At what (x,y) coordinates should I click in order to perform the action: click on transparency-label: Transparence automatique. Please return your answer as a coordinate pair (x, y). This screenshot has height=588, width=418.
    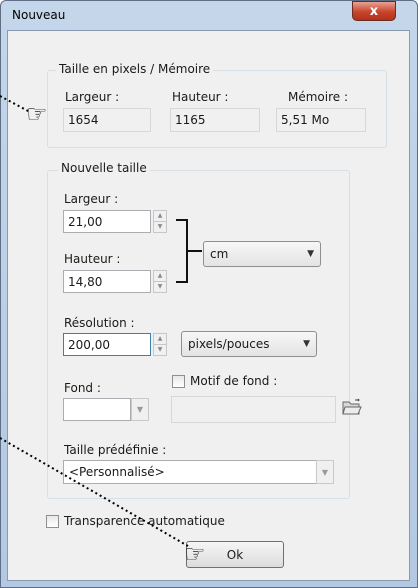
    Looking at the image, I should click on (144, 521).